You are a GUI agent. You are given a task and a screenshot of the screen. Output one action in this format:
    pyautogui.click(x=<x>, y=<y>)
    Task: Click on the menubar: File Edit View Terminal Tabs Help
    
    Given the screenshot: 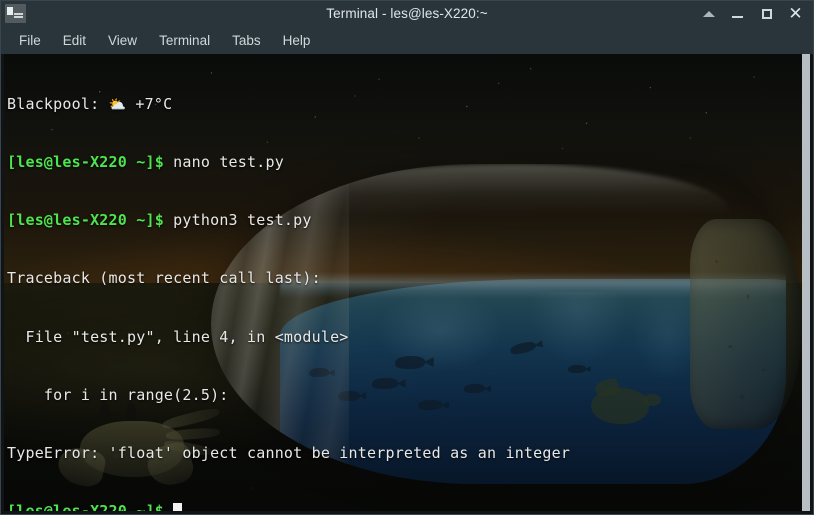 What is the action you would take?
    pyautogui.click(x=407, y=40)
    